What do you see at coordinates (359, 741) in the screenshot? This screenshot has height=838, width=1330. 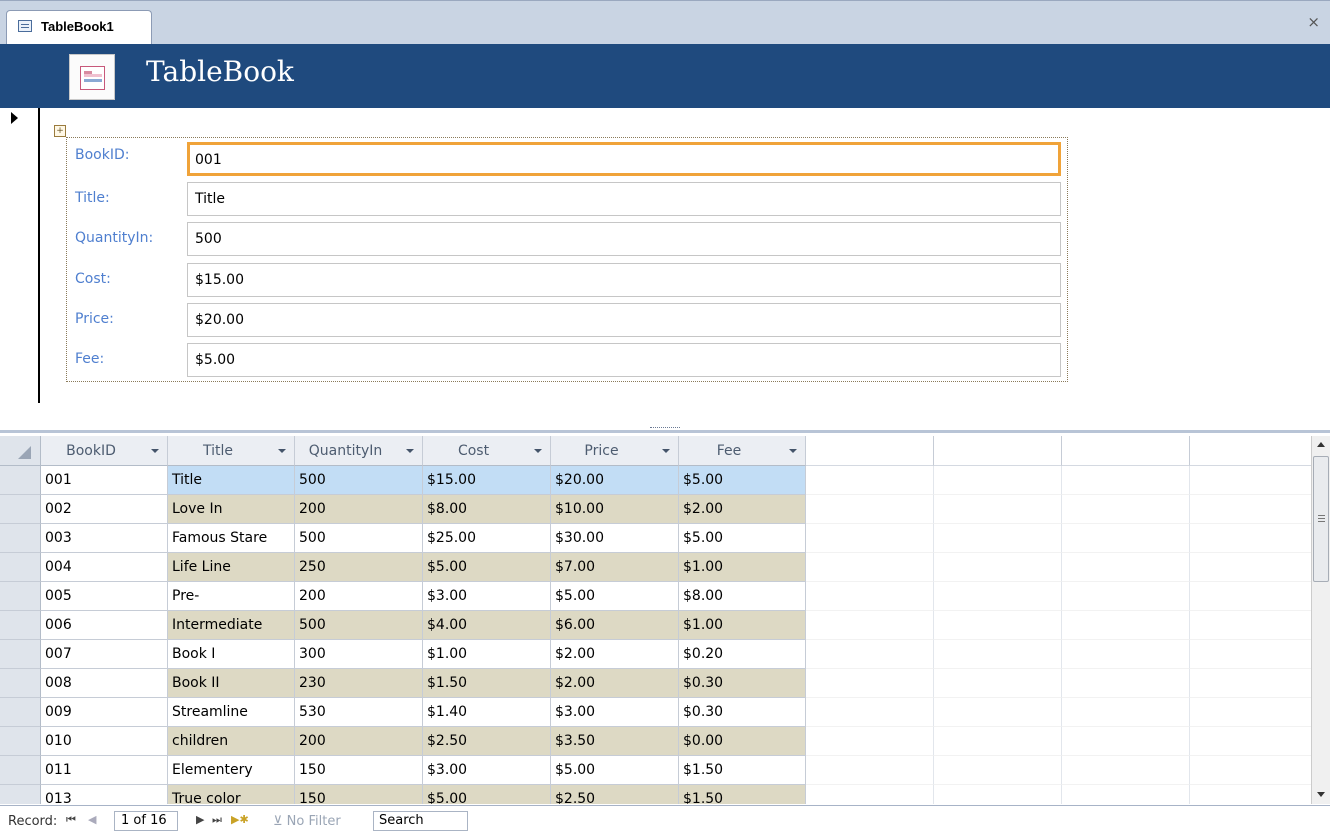 I see `cell-quantityin: 200` at bounding box center [359, 741].